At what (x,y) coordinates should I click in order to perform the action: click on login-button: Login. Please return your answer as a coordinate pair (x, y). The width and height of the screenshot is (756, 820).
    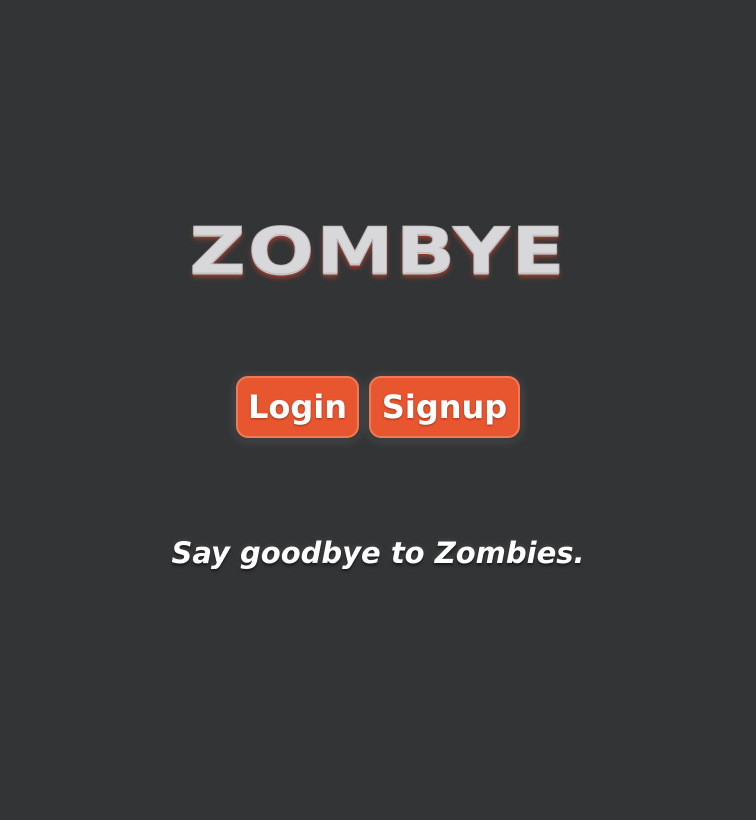
    Looking at the image, I should click on (297, 407).